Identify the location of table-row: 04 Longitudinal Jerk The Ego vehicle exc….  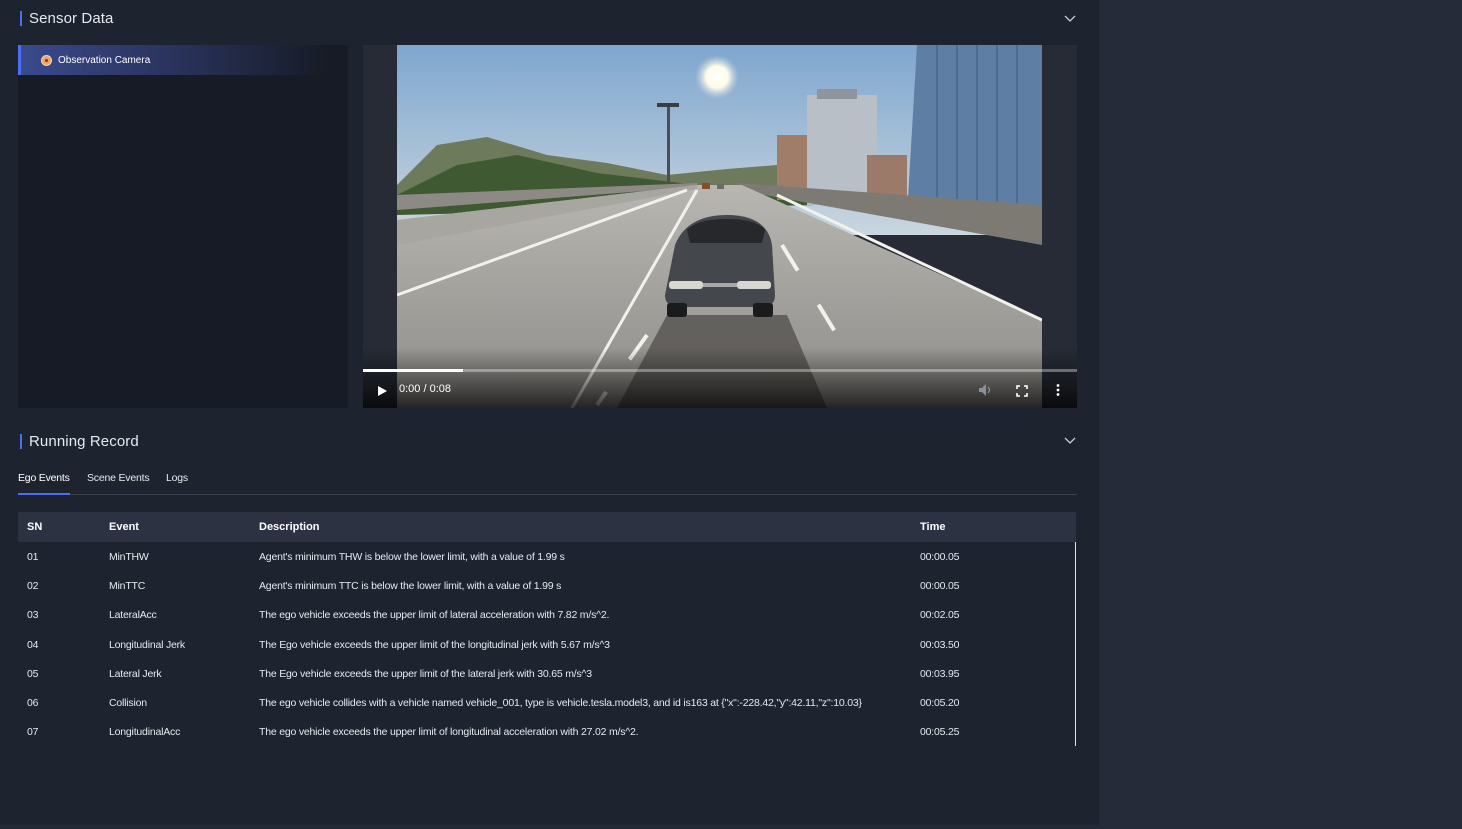
(547, 644).